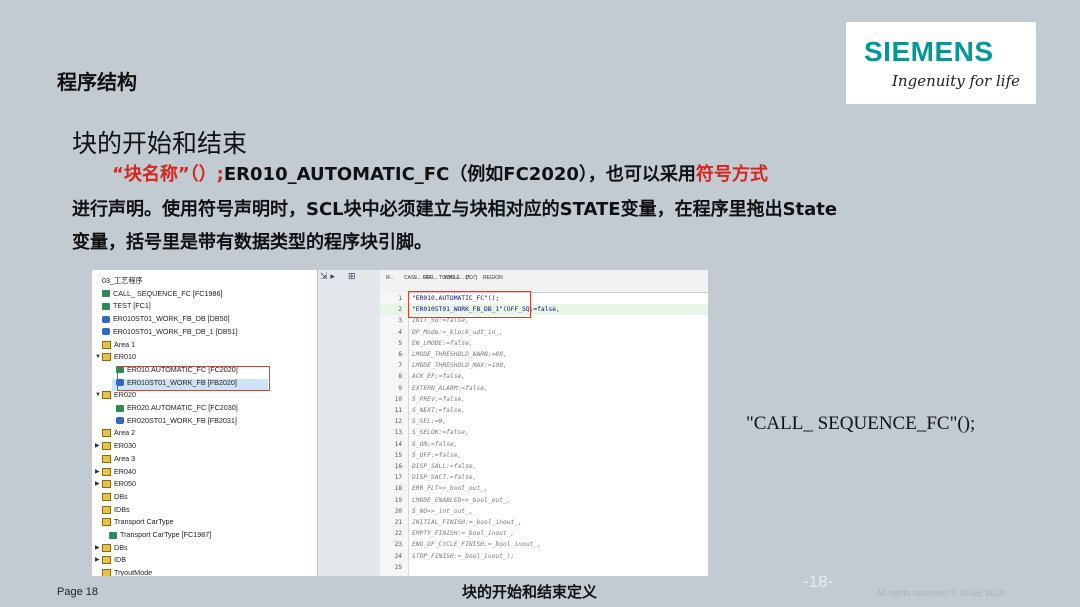 The image size is (1080, 607). I want to click on siemens-logo: SIEMENS Ingenuity for life, so click(941, 63).